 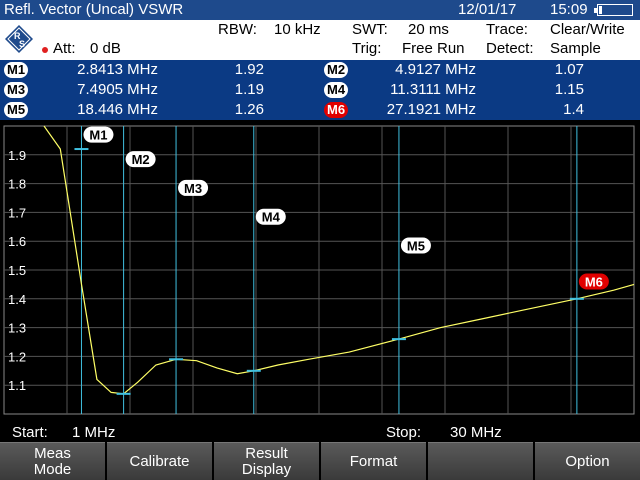 What do you see at coordinates (117, 69) in the screenshot?
I see `marker-frequency: 2.8413 MHz` at bounding box center [117, 69].